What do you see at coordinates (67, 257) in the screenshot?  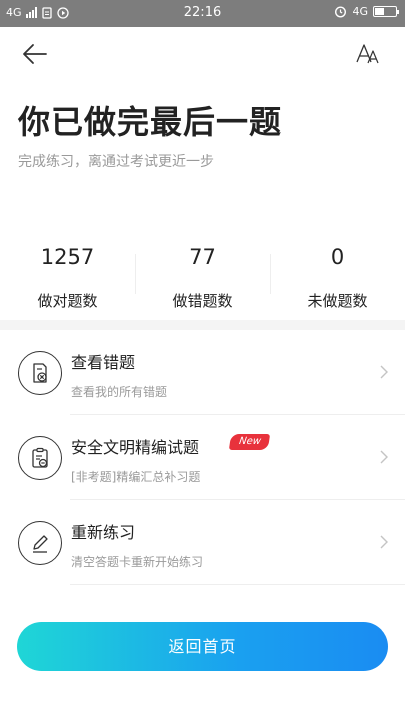 I see `stat-correct-value: 1257` at bounding box center [67, 257].